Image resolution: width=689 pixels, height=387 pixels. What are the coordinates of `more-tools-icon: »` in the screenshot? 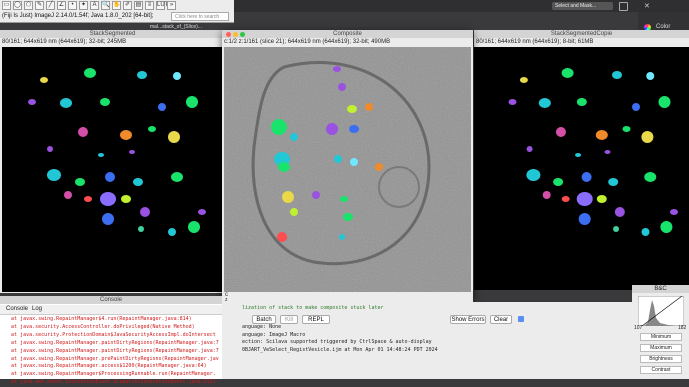 It's located at (171, 5).